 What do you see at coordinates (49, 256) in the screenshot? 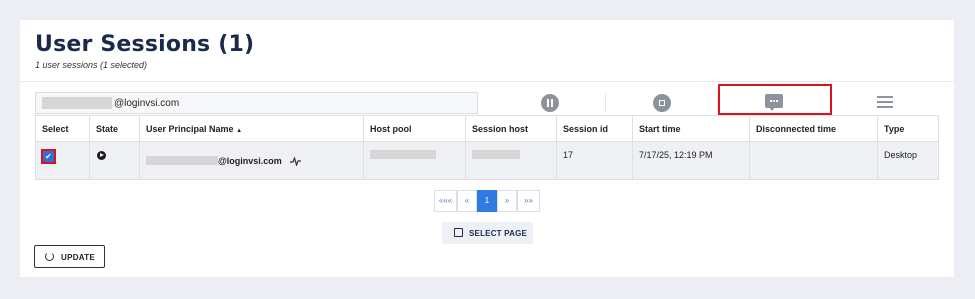
I see `refresh-icon` at bounding box center [49, 256].